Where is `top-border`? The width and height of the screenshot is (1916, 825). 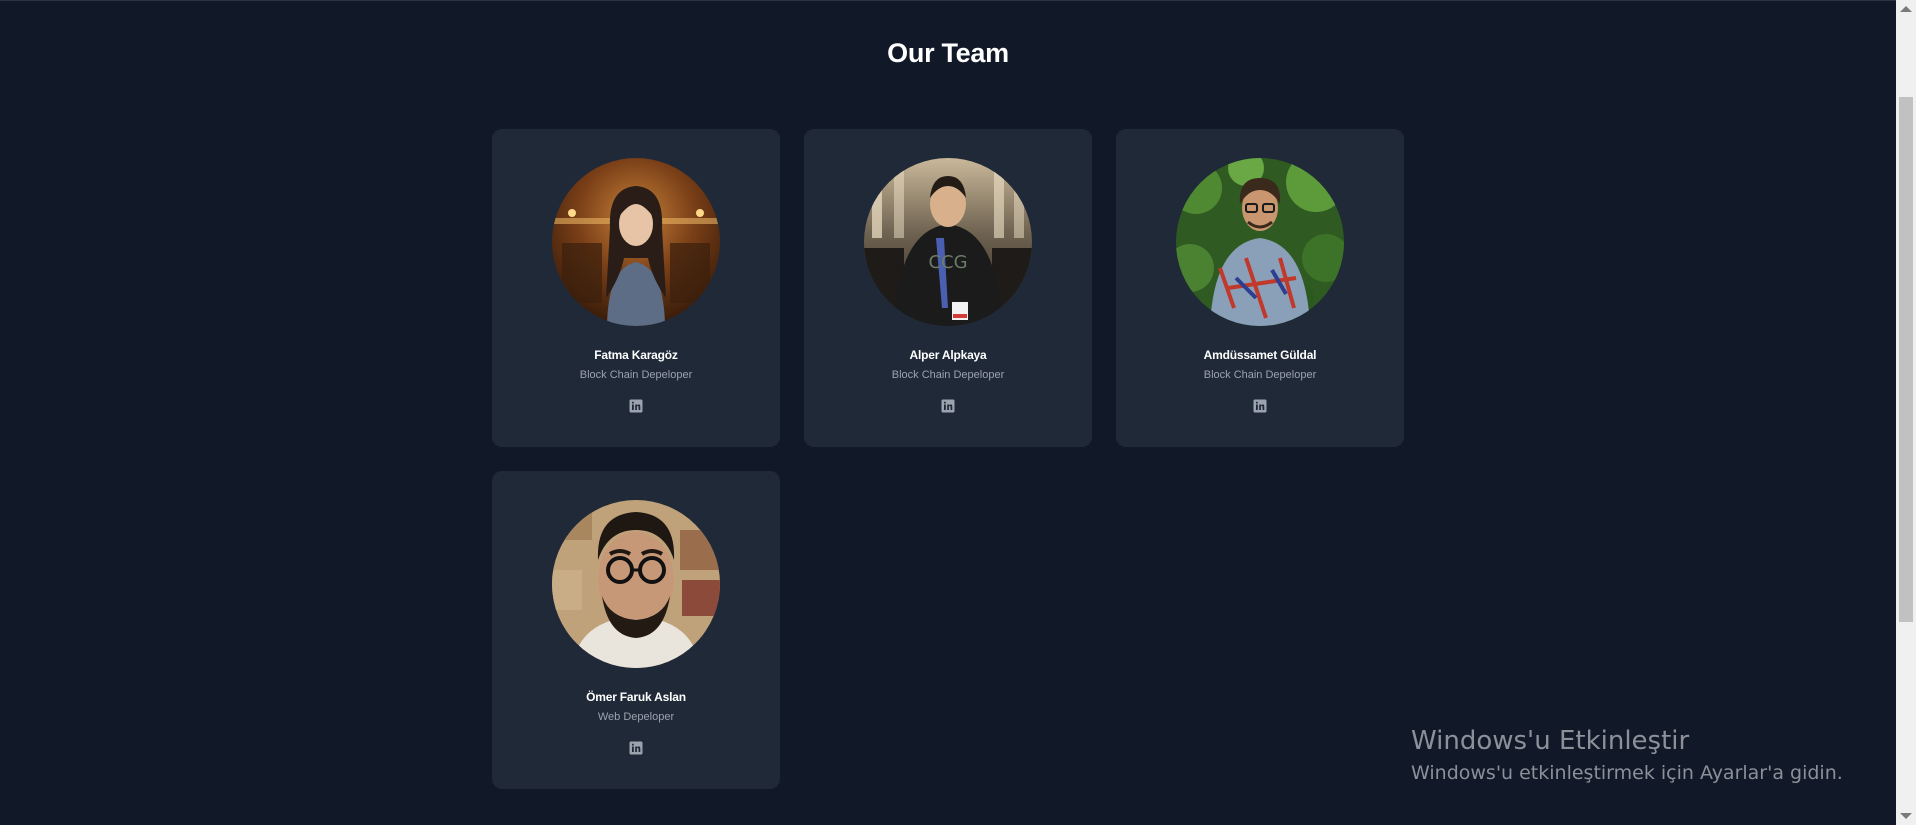 top-border is located at coordinates (948, 0).